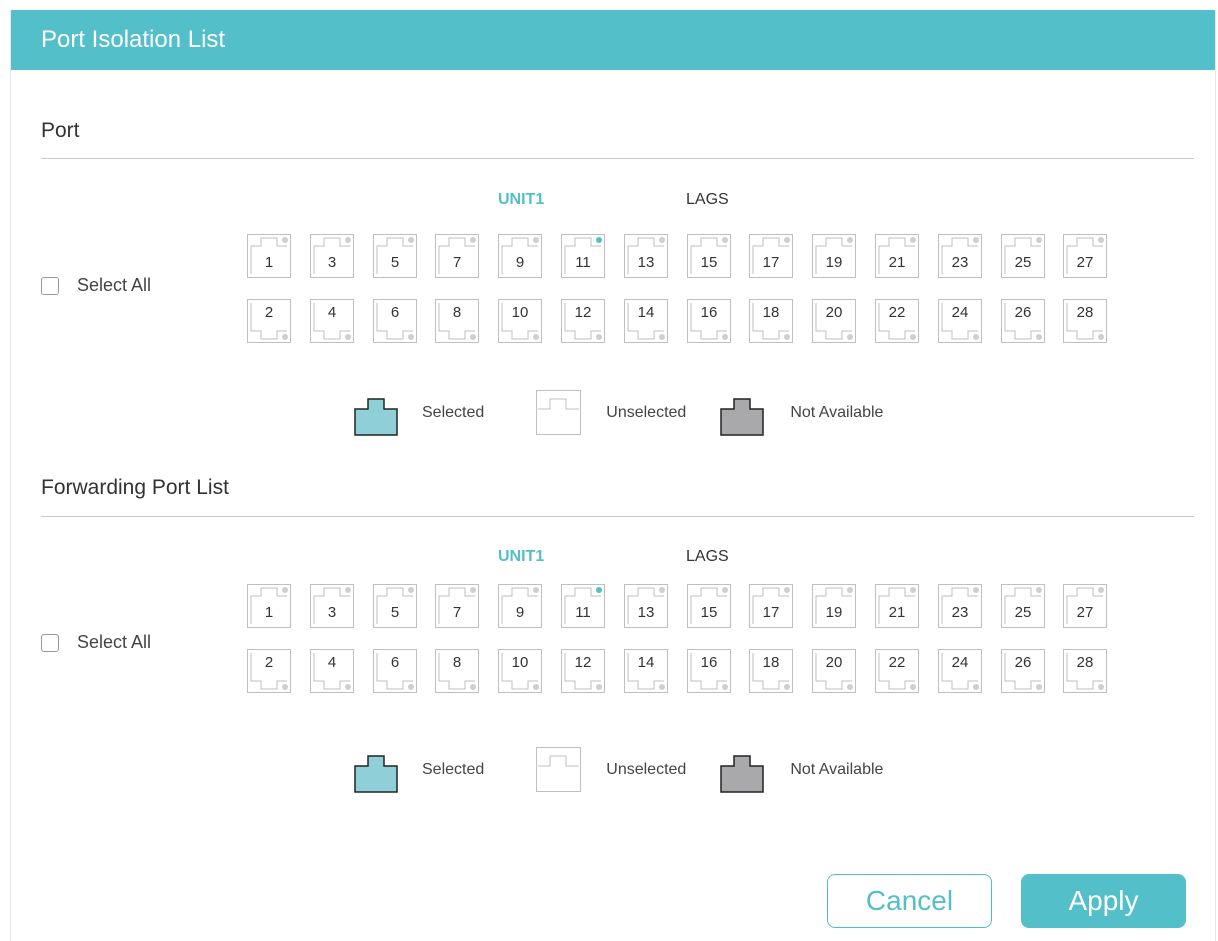 This screenshot has width=1218, height=941. Describe the element at coordinates (583, 312) in the screenshot. I see `port-number: 12` at that location.